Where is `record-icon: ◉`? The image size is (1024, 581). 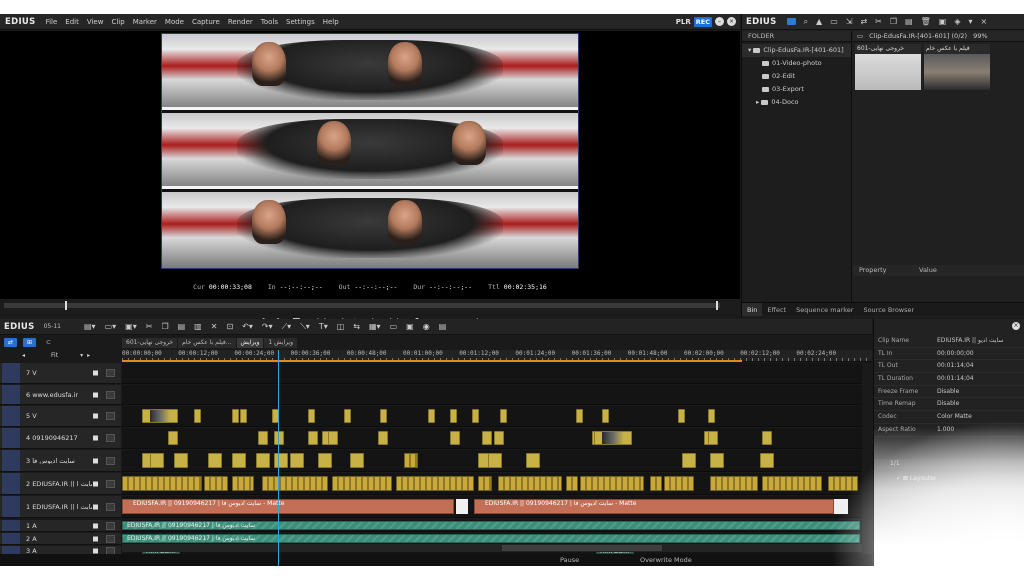
record-icon: ◉ is located at coordinates (426, 326).